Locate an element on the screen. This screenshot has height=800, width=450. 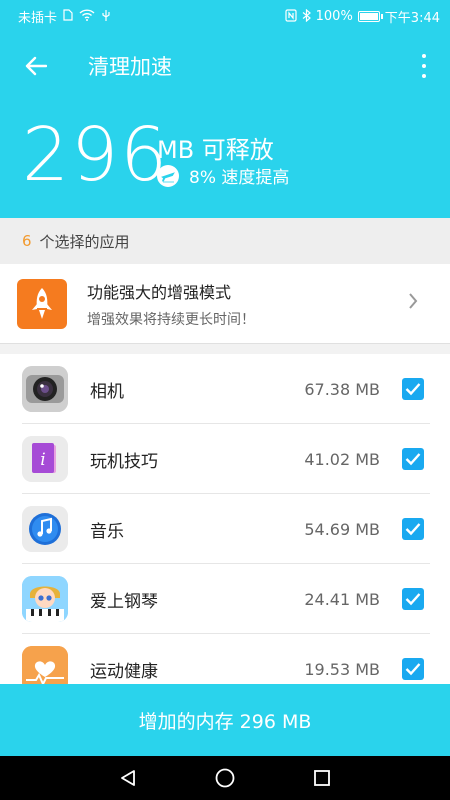
back-button is located at coordinates (36, 66).